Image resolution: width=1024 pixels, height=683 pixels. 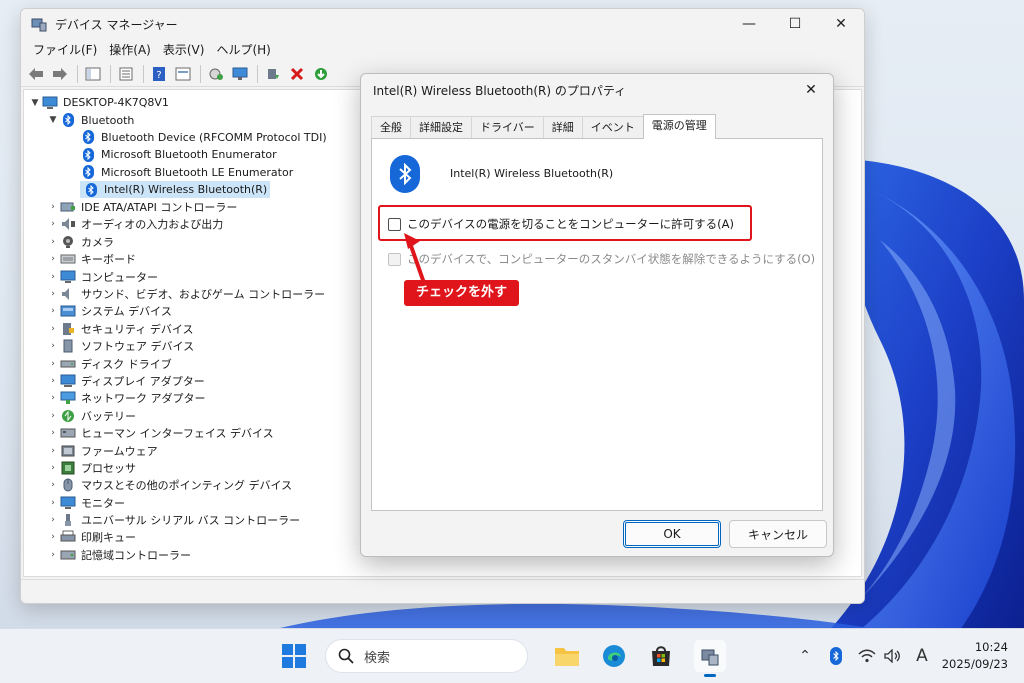 I want to click on allow-wake-label: このデバイスで、コンピューターのスタンバイ状態を解除できるようにする(O), so click(x=611, y=259).